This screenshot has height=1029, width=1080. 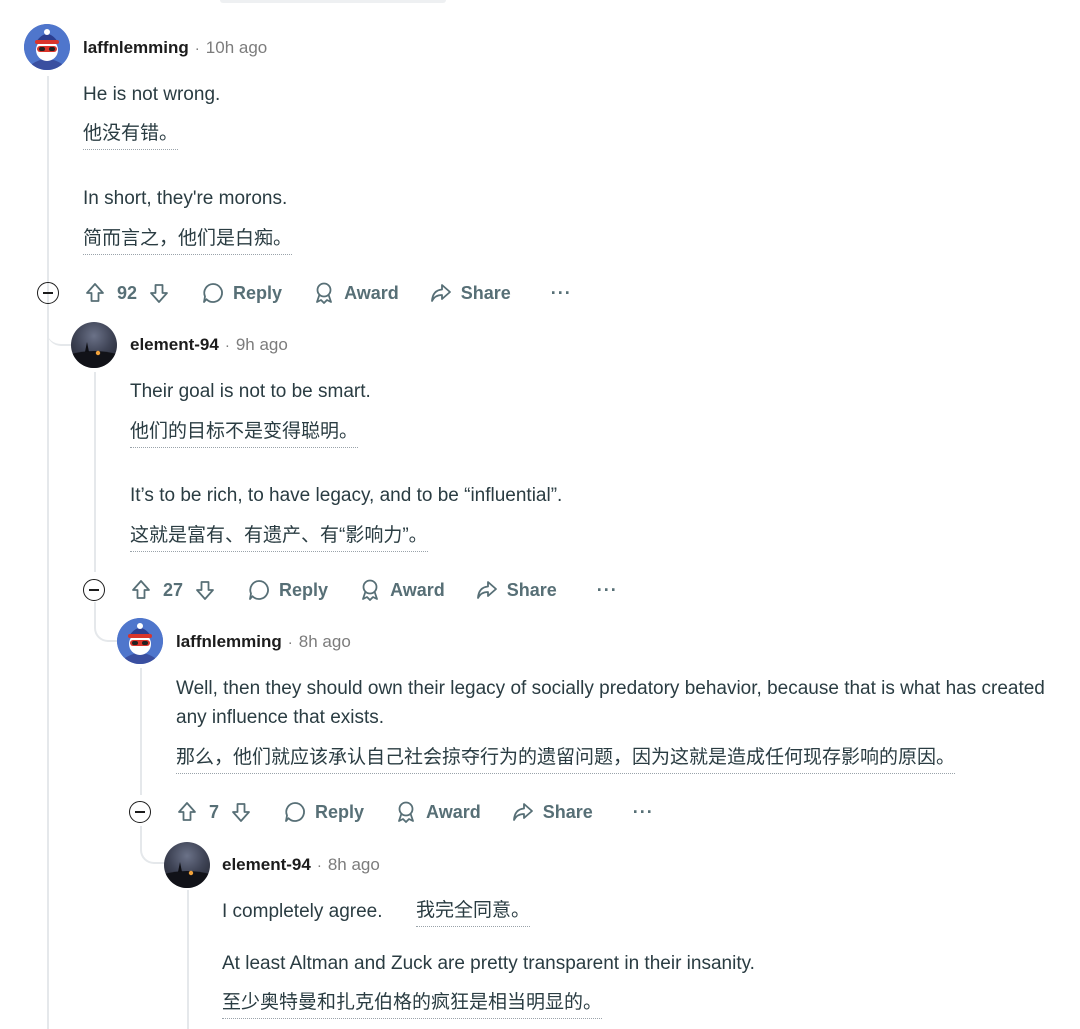 What do you see at coordinates (333, 1) in the screenshot?
I see `previous-element-edge` at bounding box center [333, 1].